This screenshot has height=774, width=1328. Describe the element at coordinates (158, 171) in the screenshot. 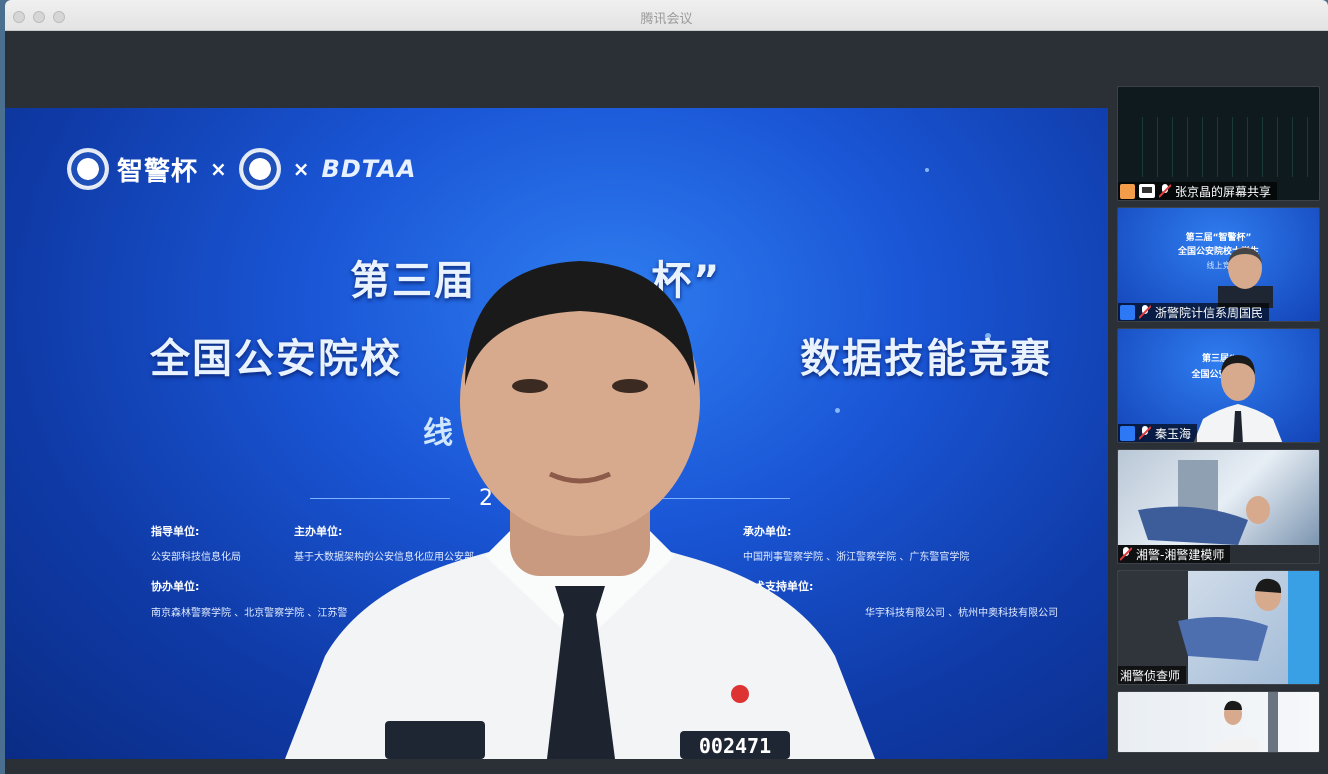

I see `logo-zhijingbei: 智警杯` at that location.